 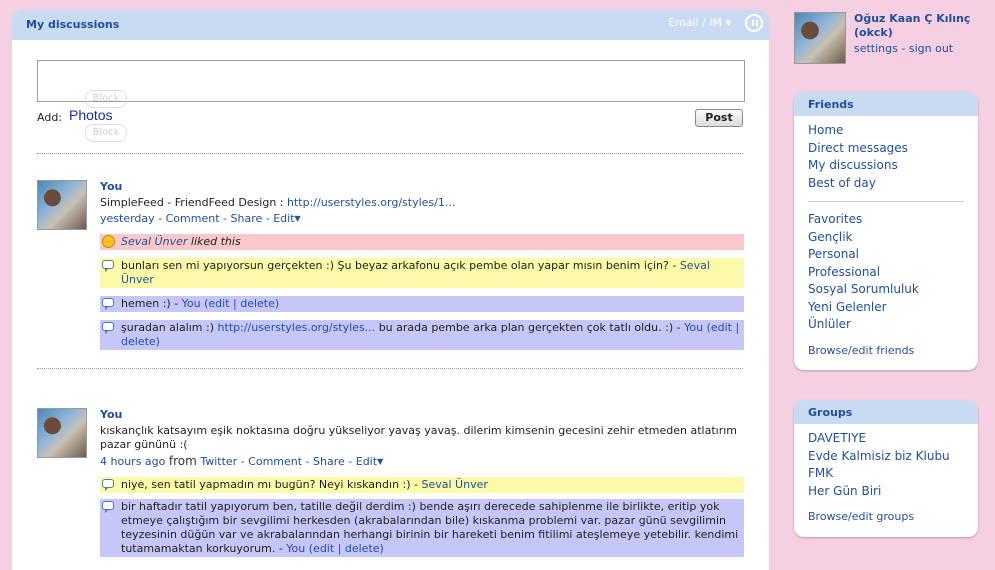 What do you see at coordinates (218, 461) in the screenshot?
I see `entry-source: Twitter` at bounding box center [218, 461].